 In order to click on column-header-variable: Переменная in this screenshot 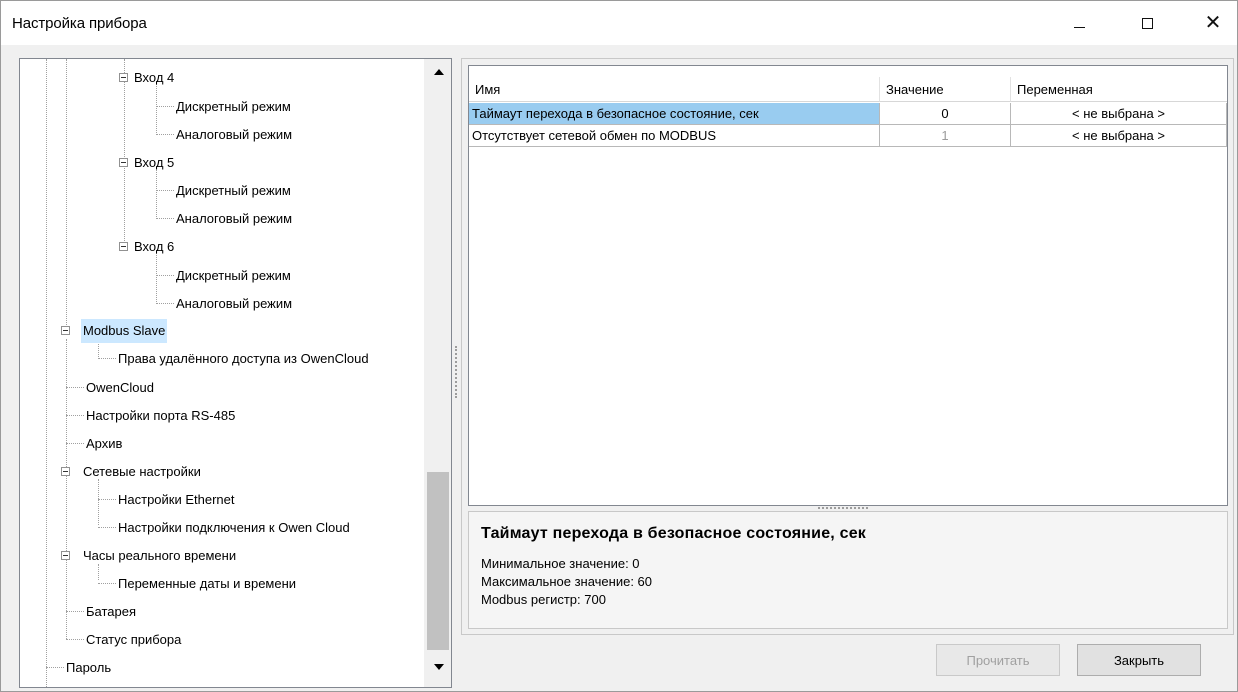, I will do `click(1119, 89)`.